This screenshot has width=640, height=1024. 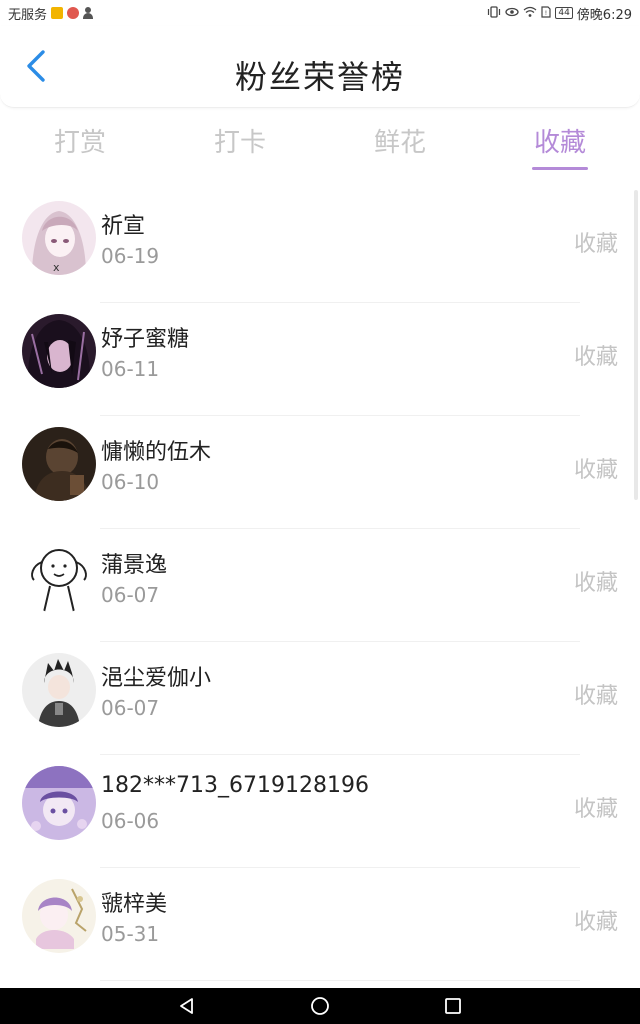 I want to click on fan-name: 虢梓美, so click(x=134, y=904).